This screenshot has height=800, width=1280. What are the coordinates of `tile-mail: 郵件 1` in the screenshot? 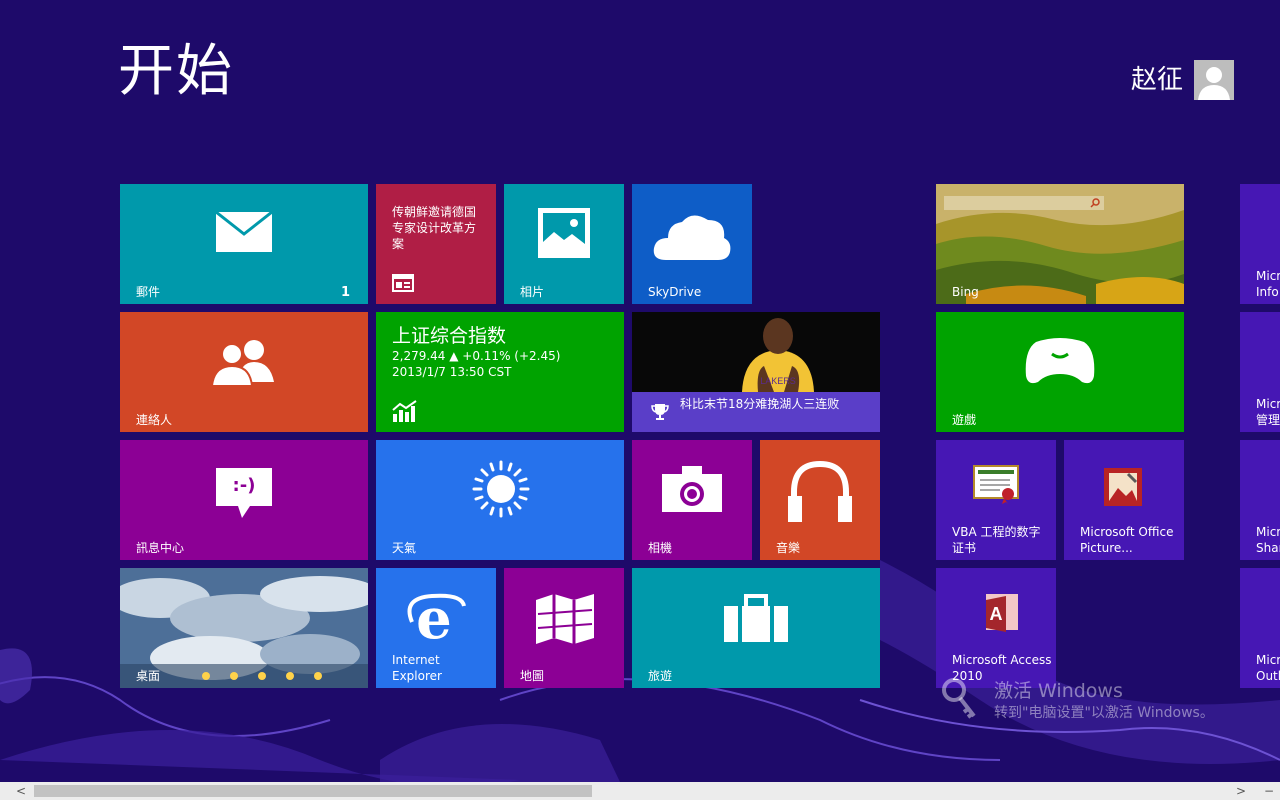 It's located at (244, 244).